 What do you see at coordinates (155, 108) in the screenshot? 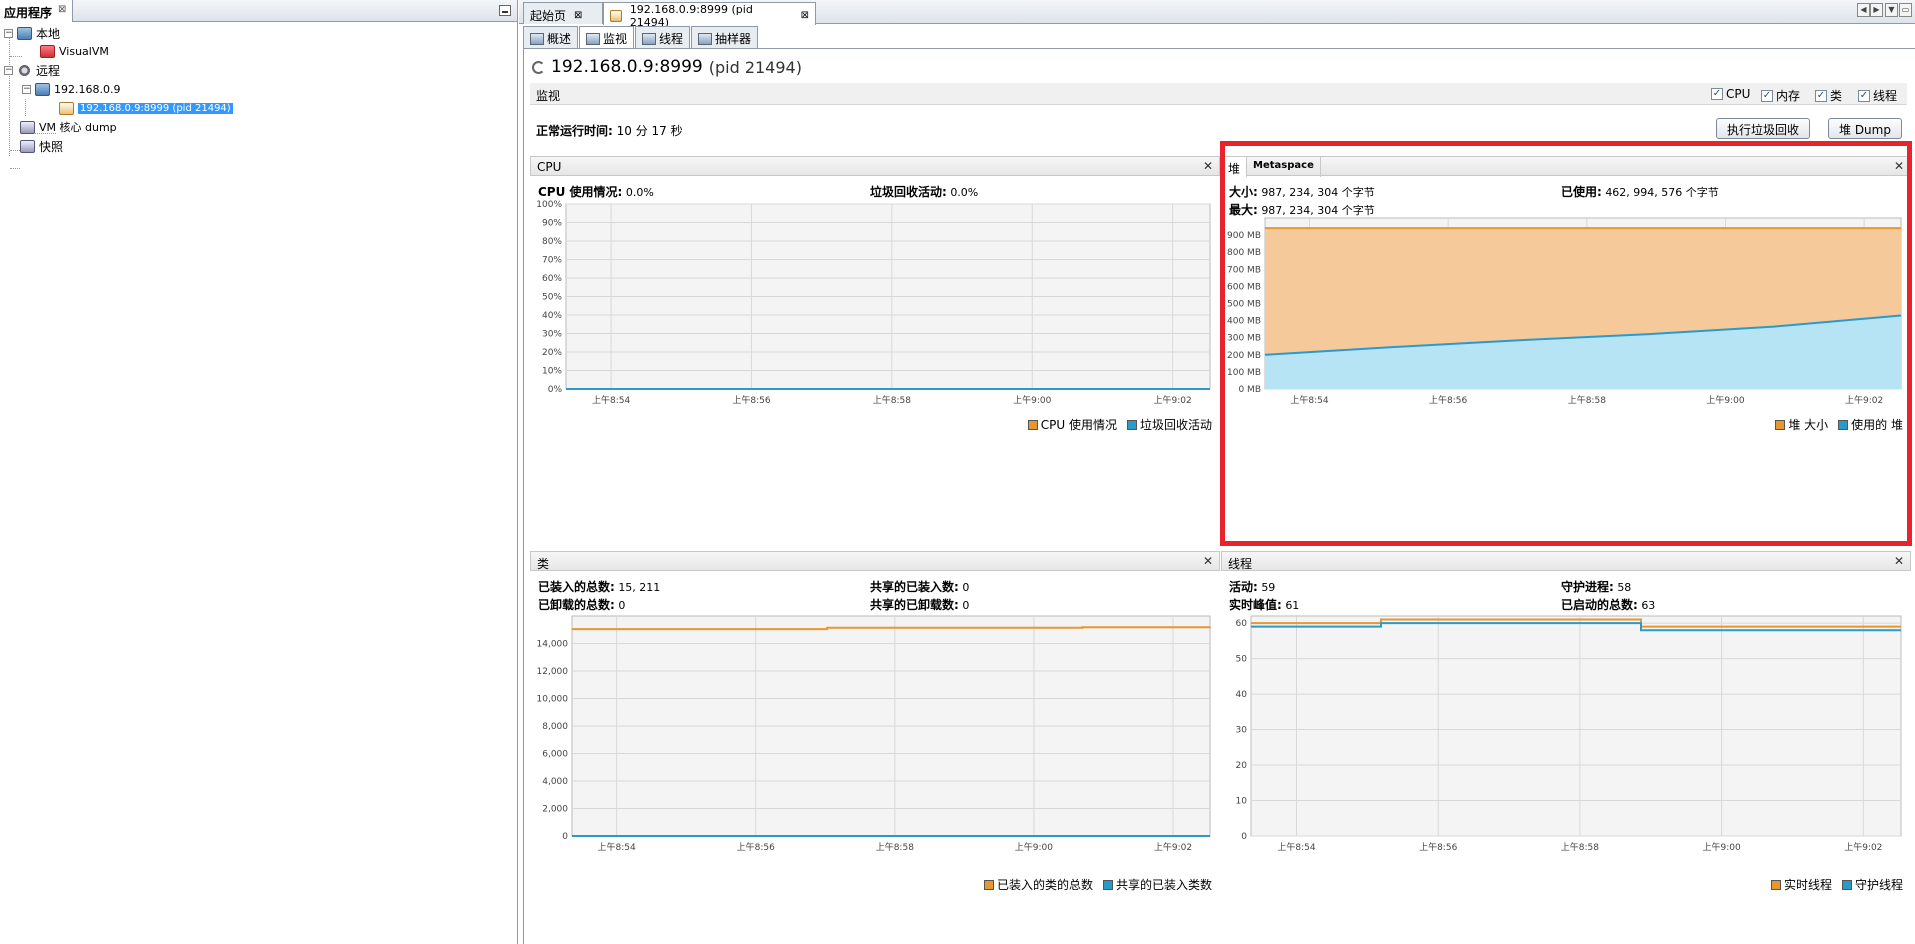
I see `tree-node-label: 192.168.0.9:8999 (pid 21494)` at bounding box center [155, 108].